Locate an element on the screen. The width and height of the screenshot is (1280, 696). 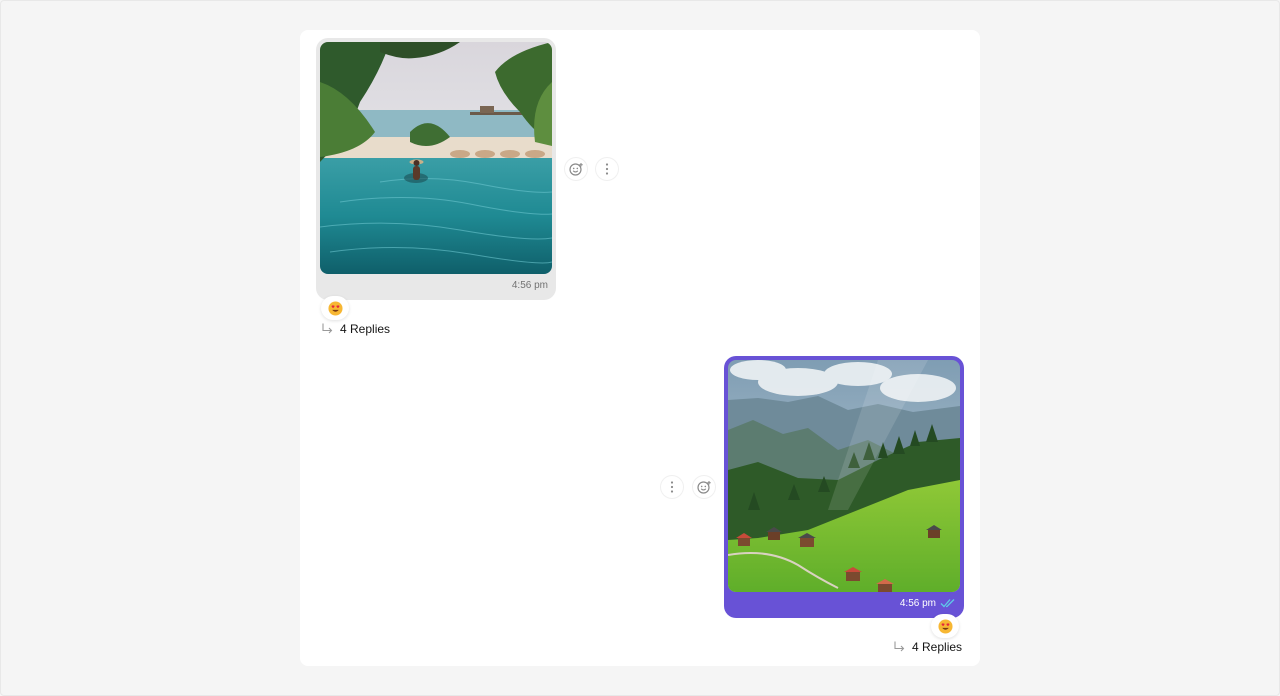
incoming-image-message: 4:56 pm is located at coordinates (436, 169).